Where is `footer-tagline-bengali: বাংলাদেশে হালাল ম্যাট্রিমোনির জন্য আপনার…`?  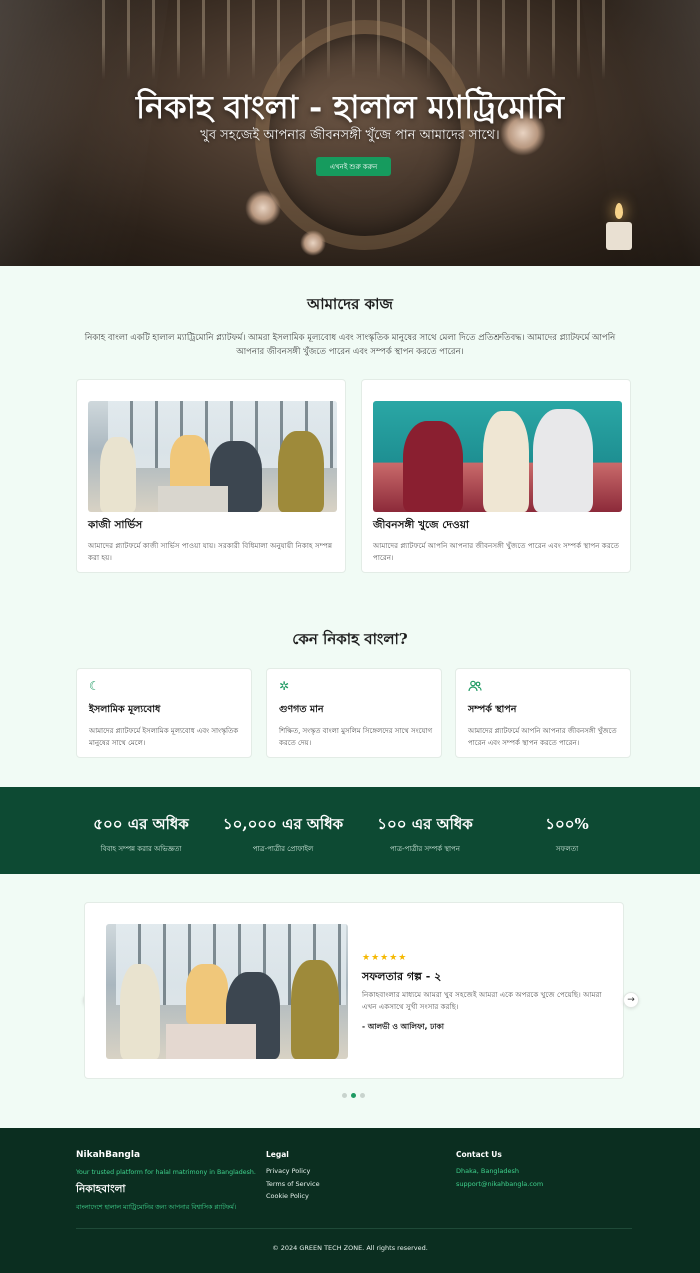
footer-tagline-bengali: বাংলাদেশে হালাল ম্যাট্রিমোনির জন্য আপনার… is located at coordinates (156, 1207).